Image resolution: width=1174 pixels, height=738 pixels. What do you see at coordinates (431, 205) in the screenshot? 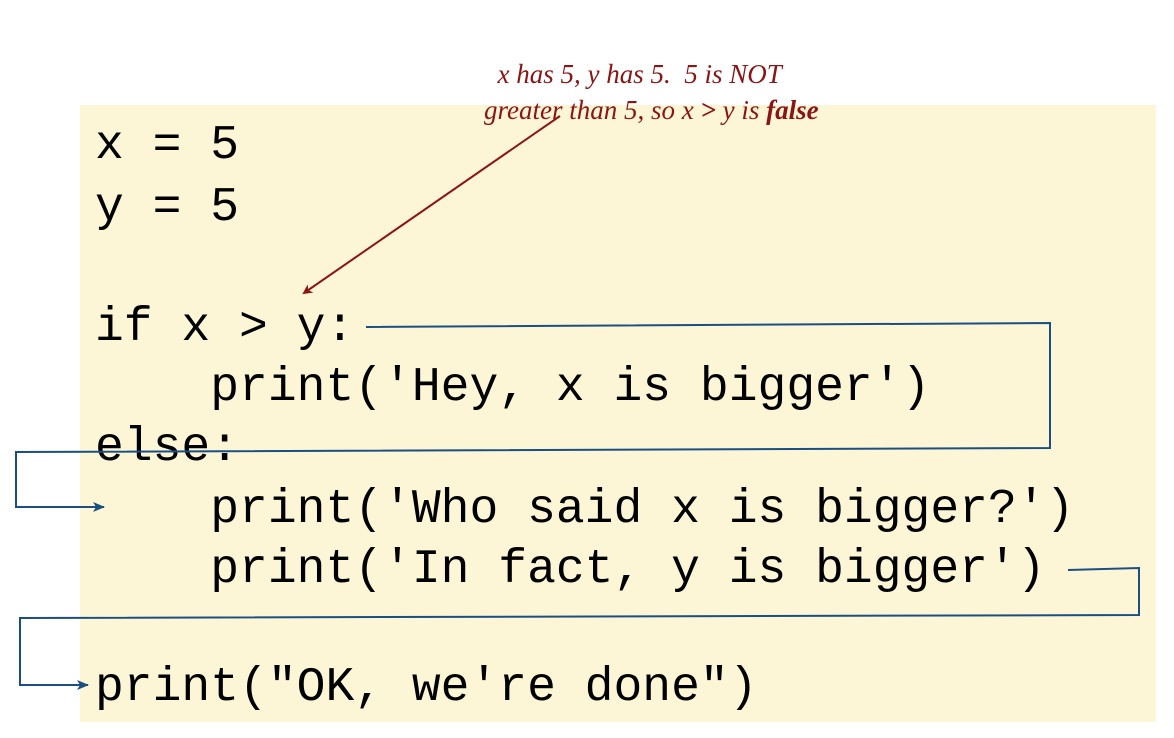
I see `annotation-pointer-arrow` at bounding box center [431, 205].